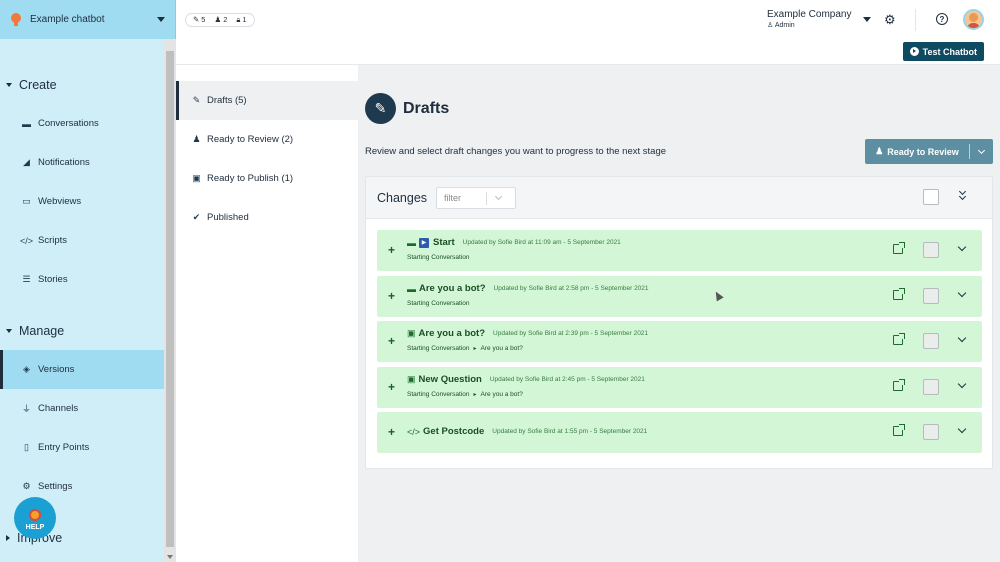  Describe the element at coordinates (82, 408) in the screenshot. I see `sidebar-item-channels: ⏚ Channels` at that location.